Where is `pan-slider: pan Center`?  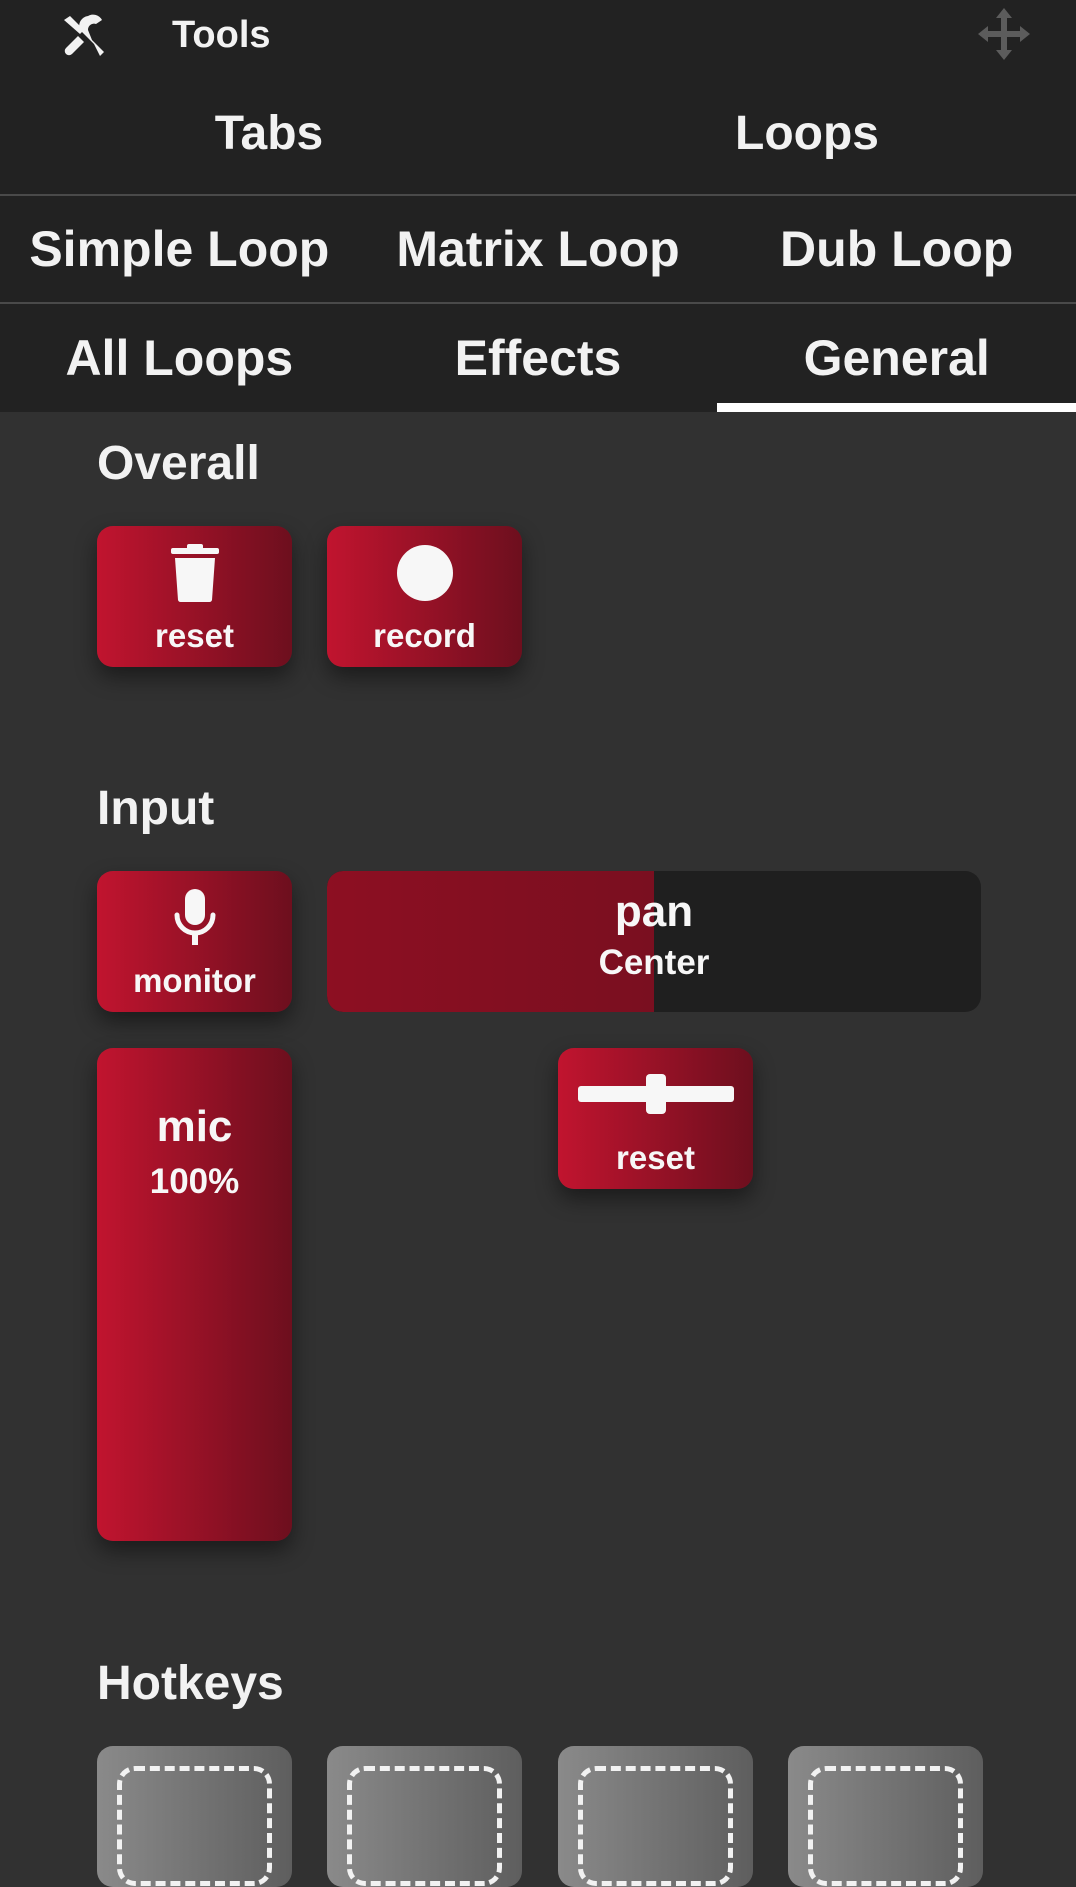
pan-slider: pan Center is located at coordinates (654, 941).